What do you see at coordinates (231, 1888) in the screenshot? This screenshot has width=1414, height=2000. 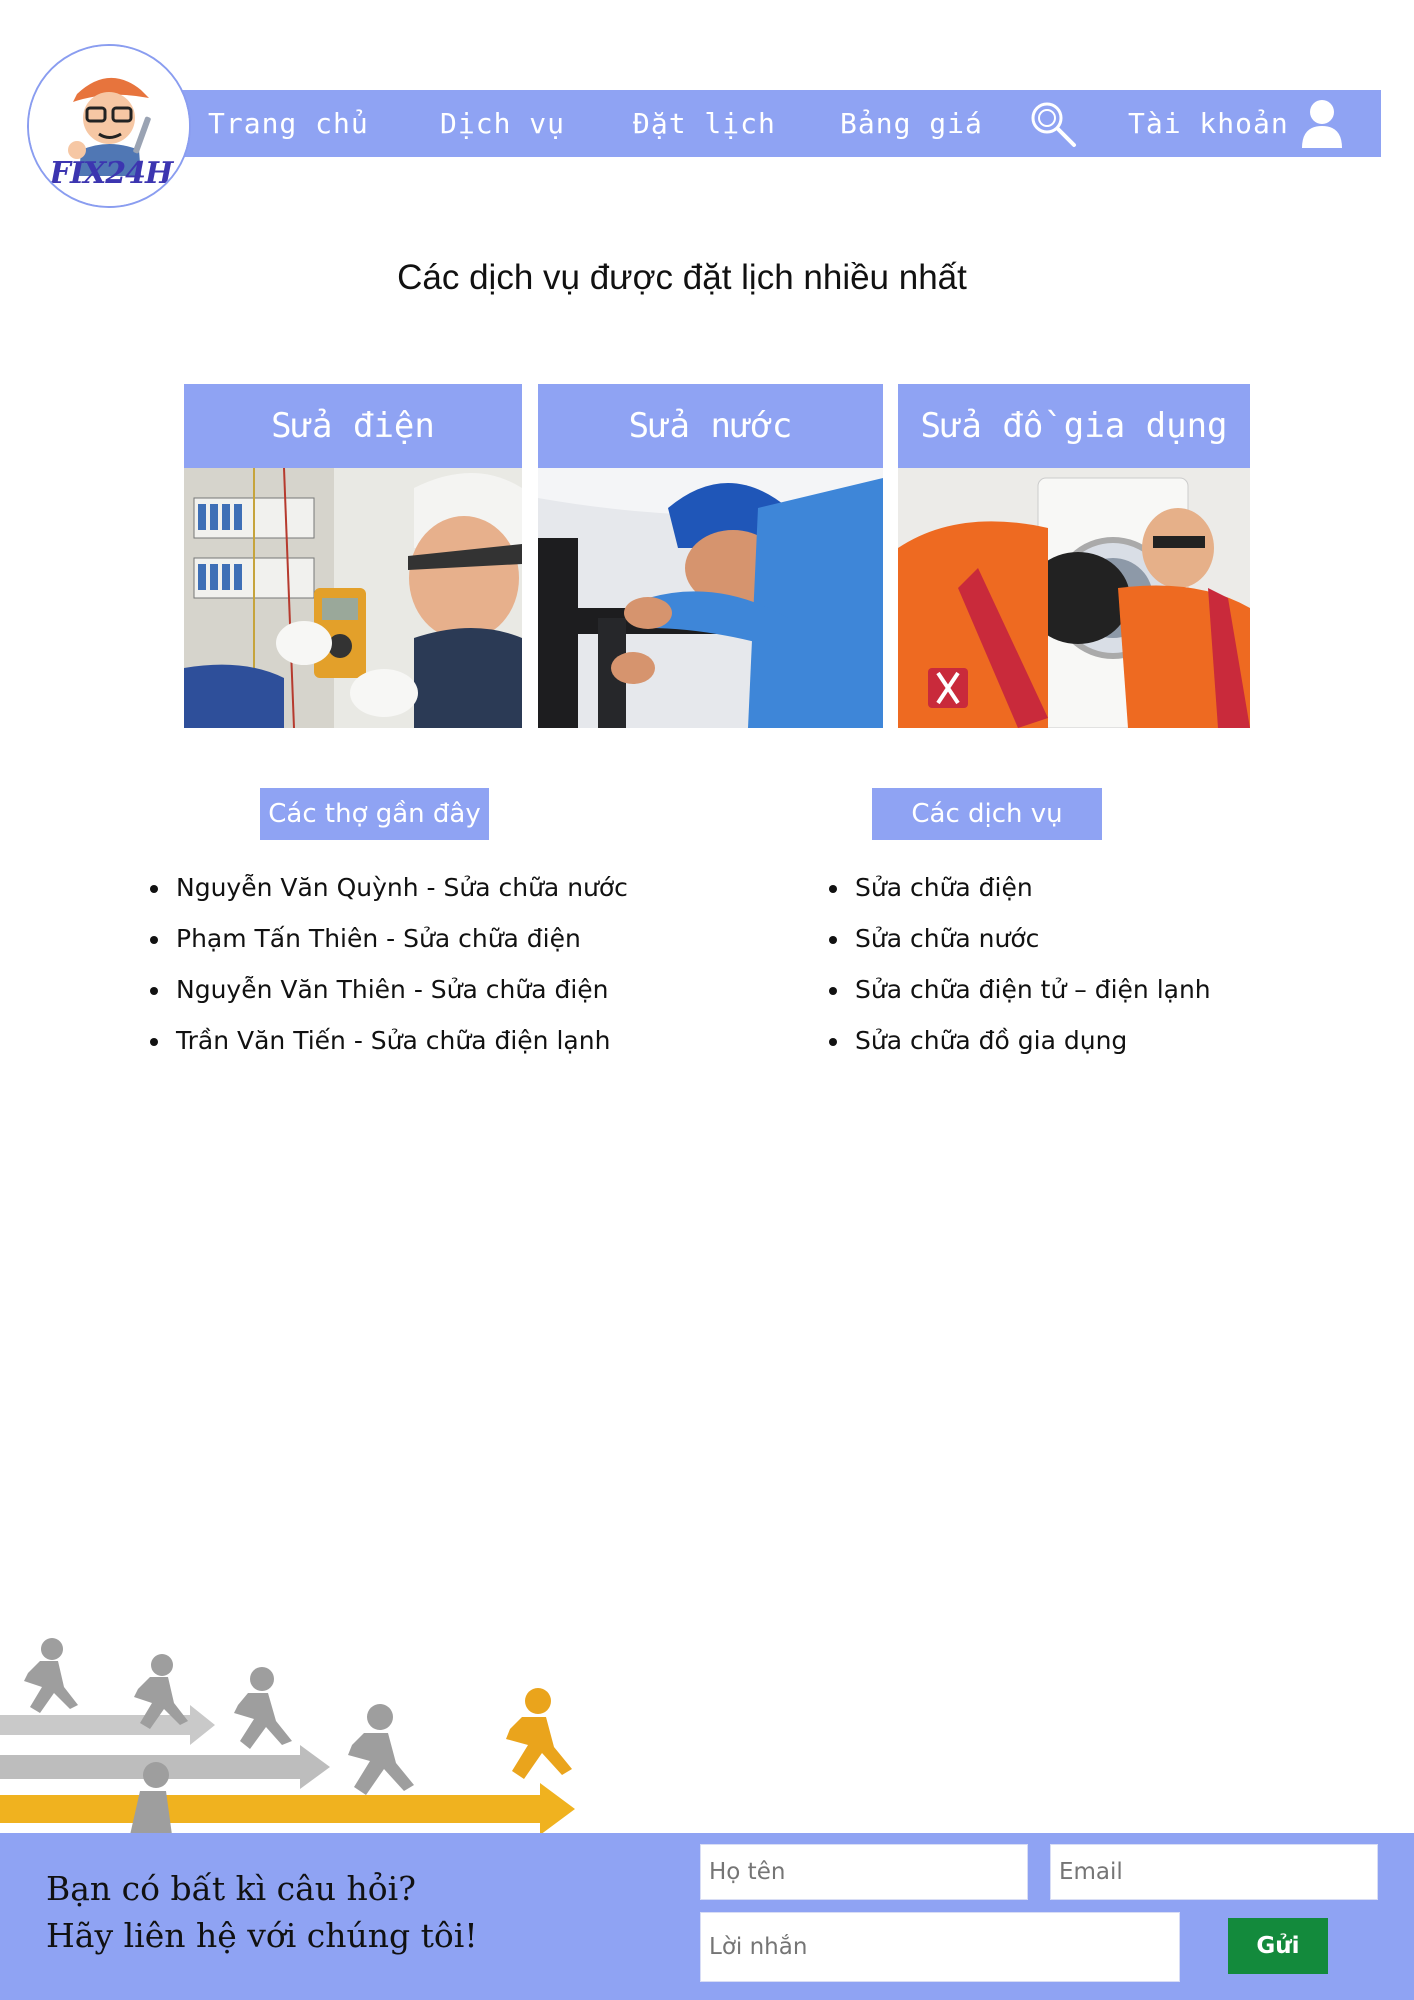 I see `contact-question-text: Bạn có bất kì câu hỏi?` at bounding box center [231, 1888].